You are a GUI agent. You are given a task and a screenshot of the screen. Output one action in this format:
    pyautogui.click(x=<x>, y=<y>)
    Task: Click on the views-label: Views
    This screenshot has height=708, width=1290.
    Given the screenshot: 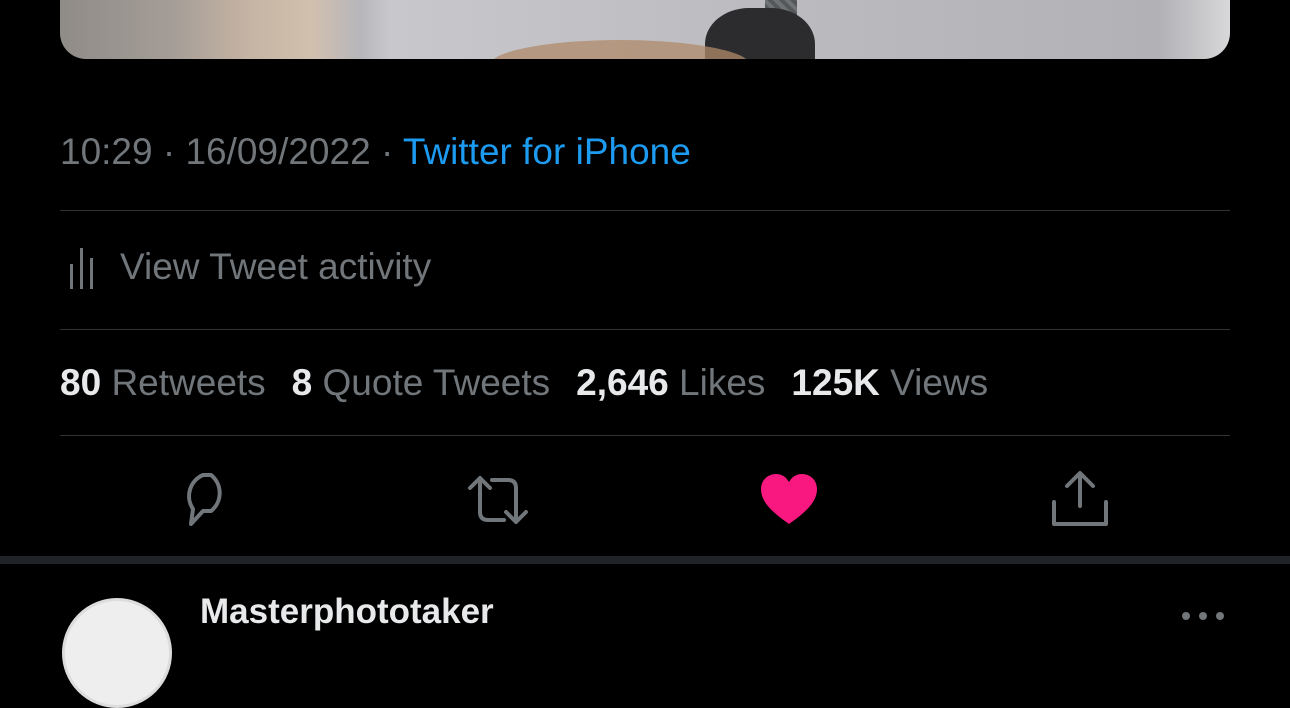 What is the action you would take?
    pyautogui.click(x=939, y=382)
    